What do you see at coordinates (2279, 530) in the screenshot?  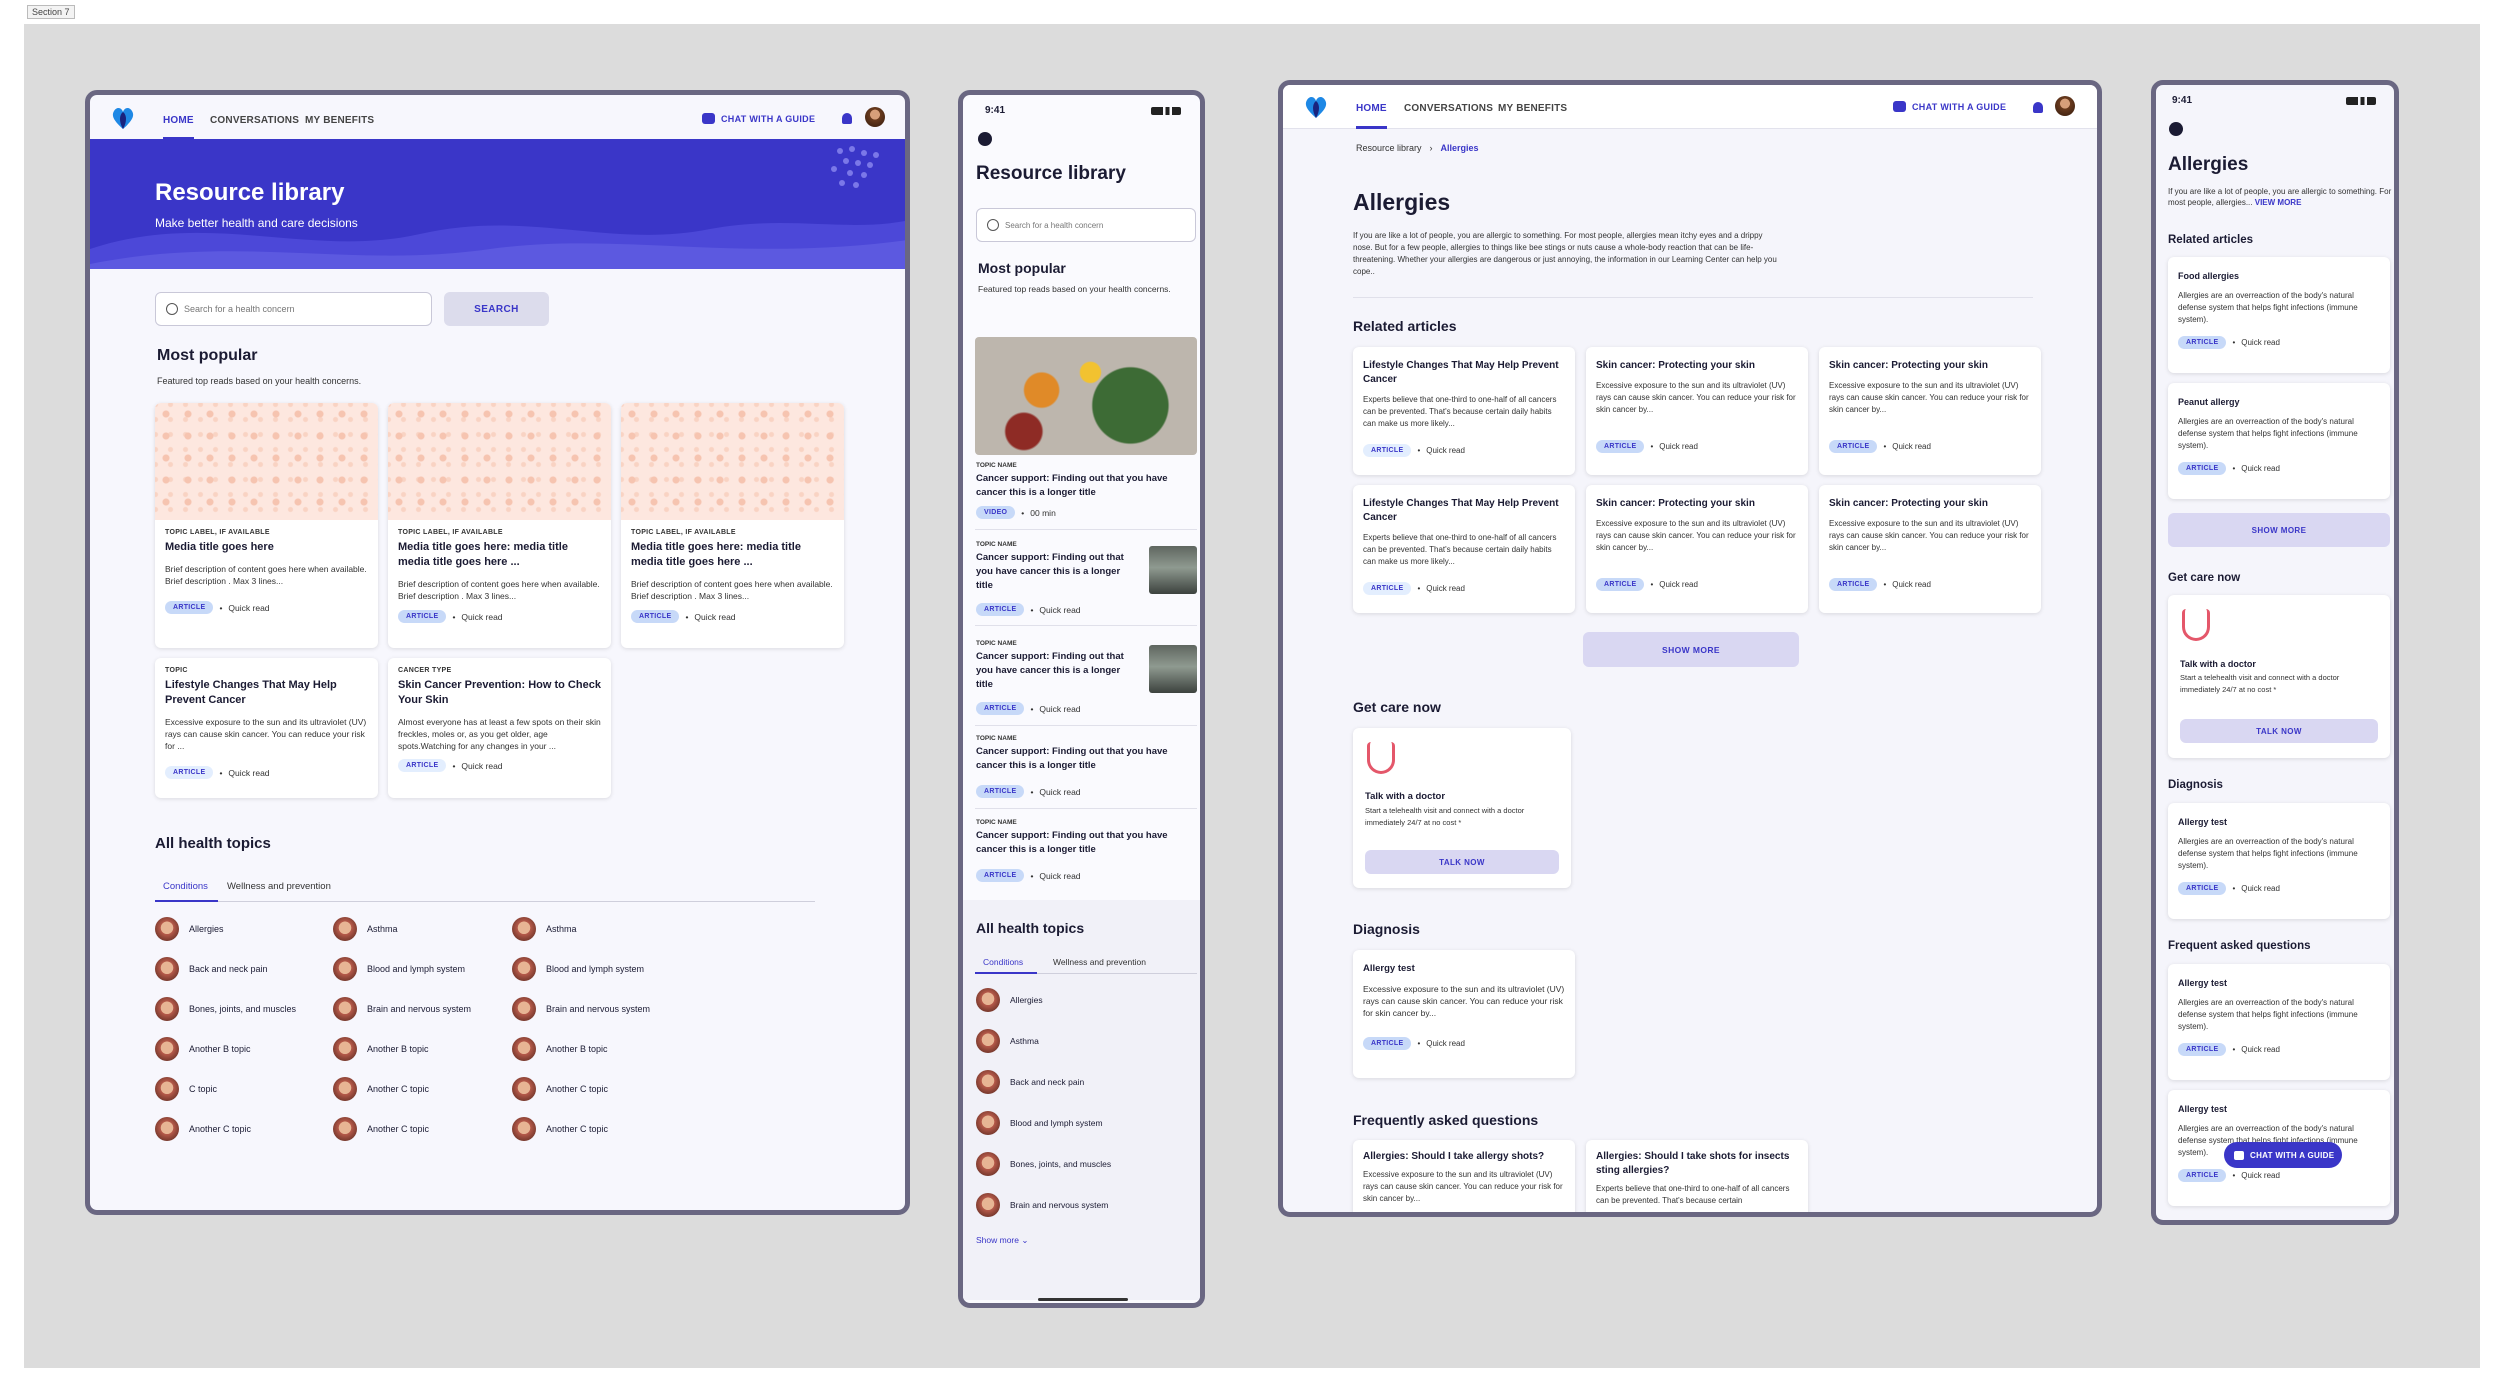 I see `mobile-show-more-button: SHOW MORE` at bounding box center [2279, 530].